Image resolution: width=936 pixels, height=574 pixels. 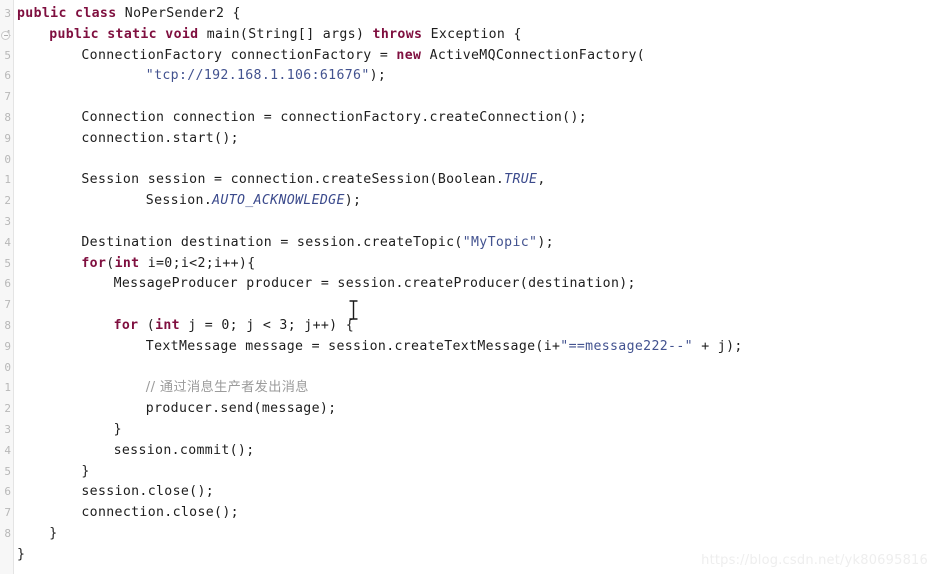 I want to click on code-line: "tcp://192.168.1.106:61676");, so click(x=199, y=76).